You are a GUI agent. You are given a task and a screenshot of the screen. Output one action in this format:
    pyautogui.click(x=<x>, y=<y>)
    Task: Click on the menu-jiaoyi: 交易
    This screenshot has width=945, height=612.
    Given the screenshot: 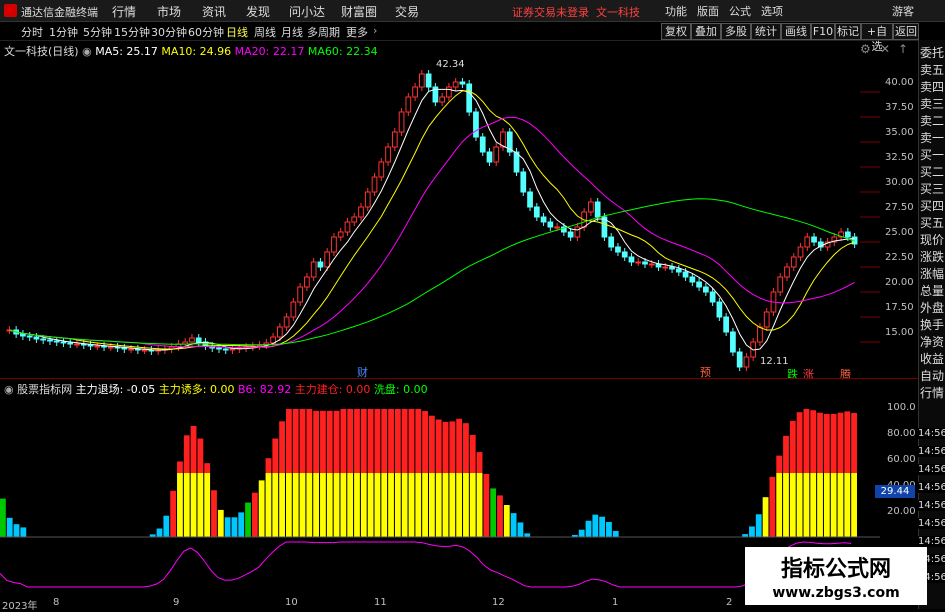 What is the action you would take?
    pyautogui.click(x=407, y=11)
    